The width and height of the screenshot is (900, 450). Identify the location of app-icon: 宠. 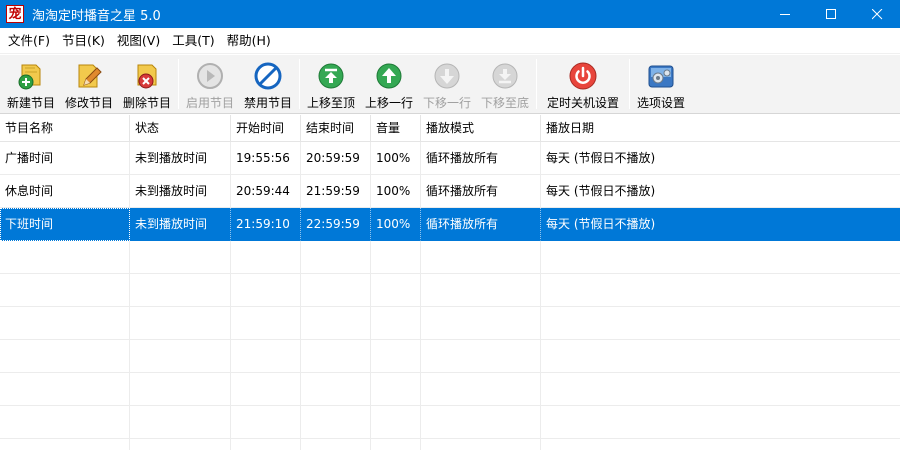
(15, 14).